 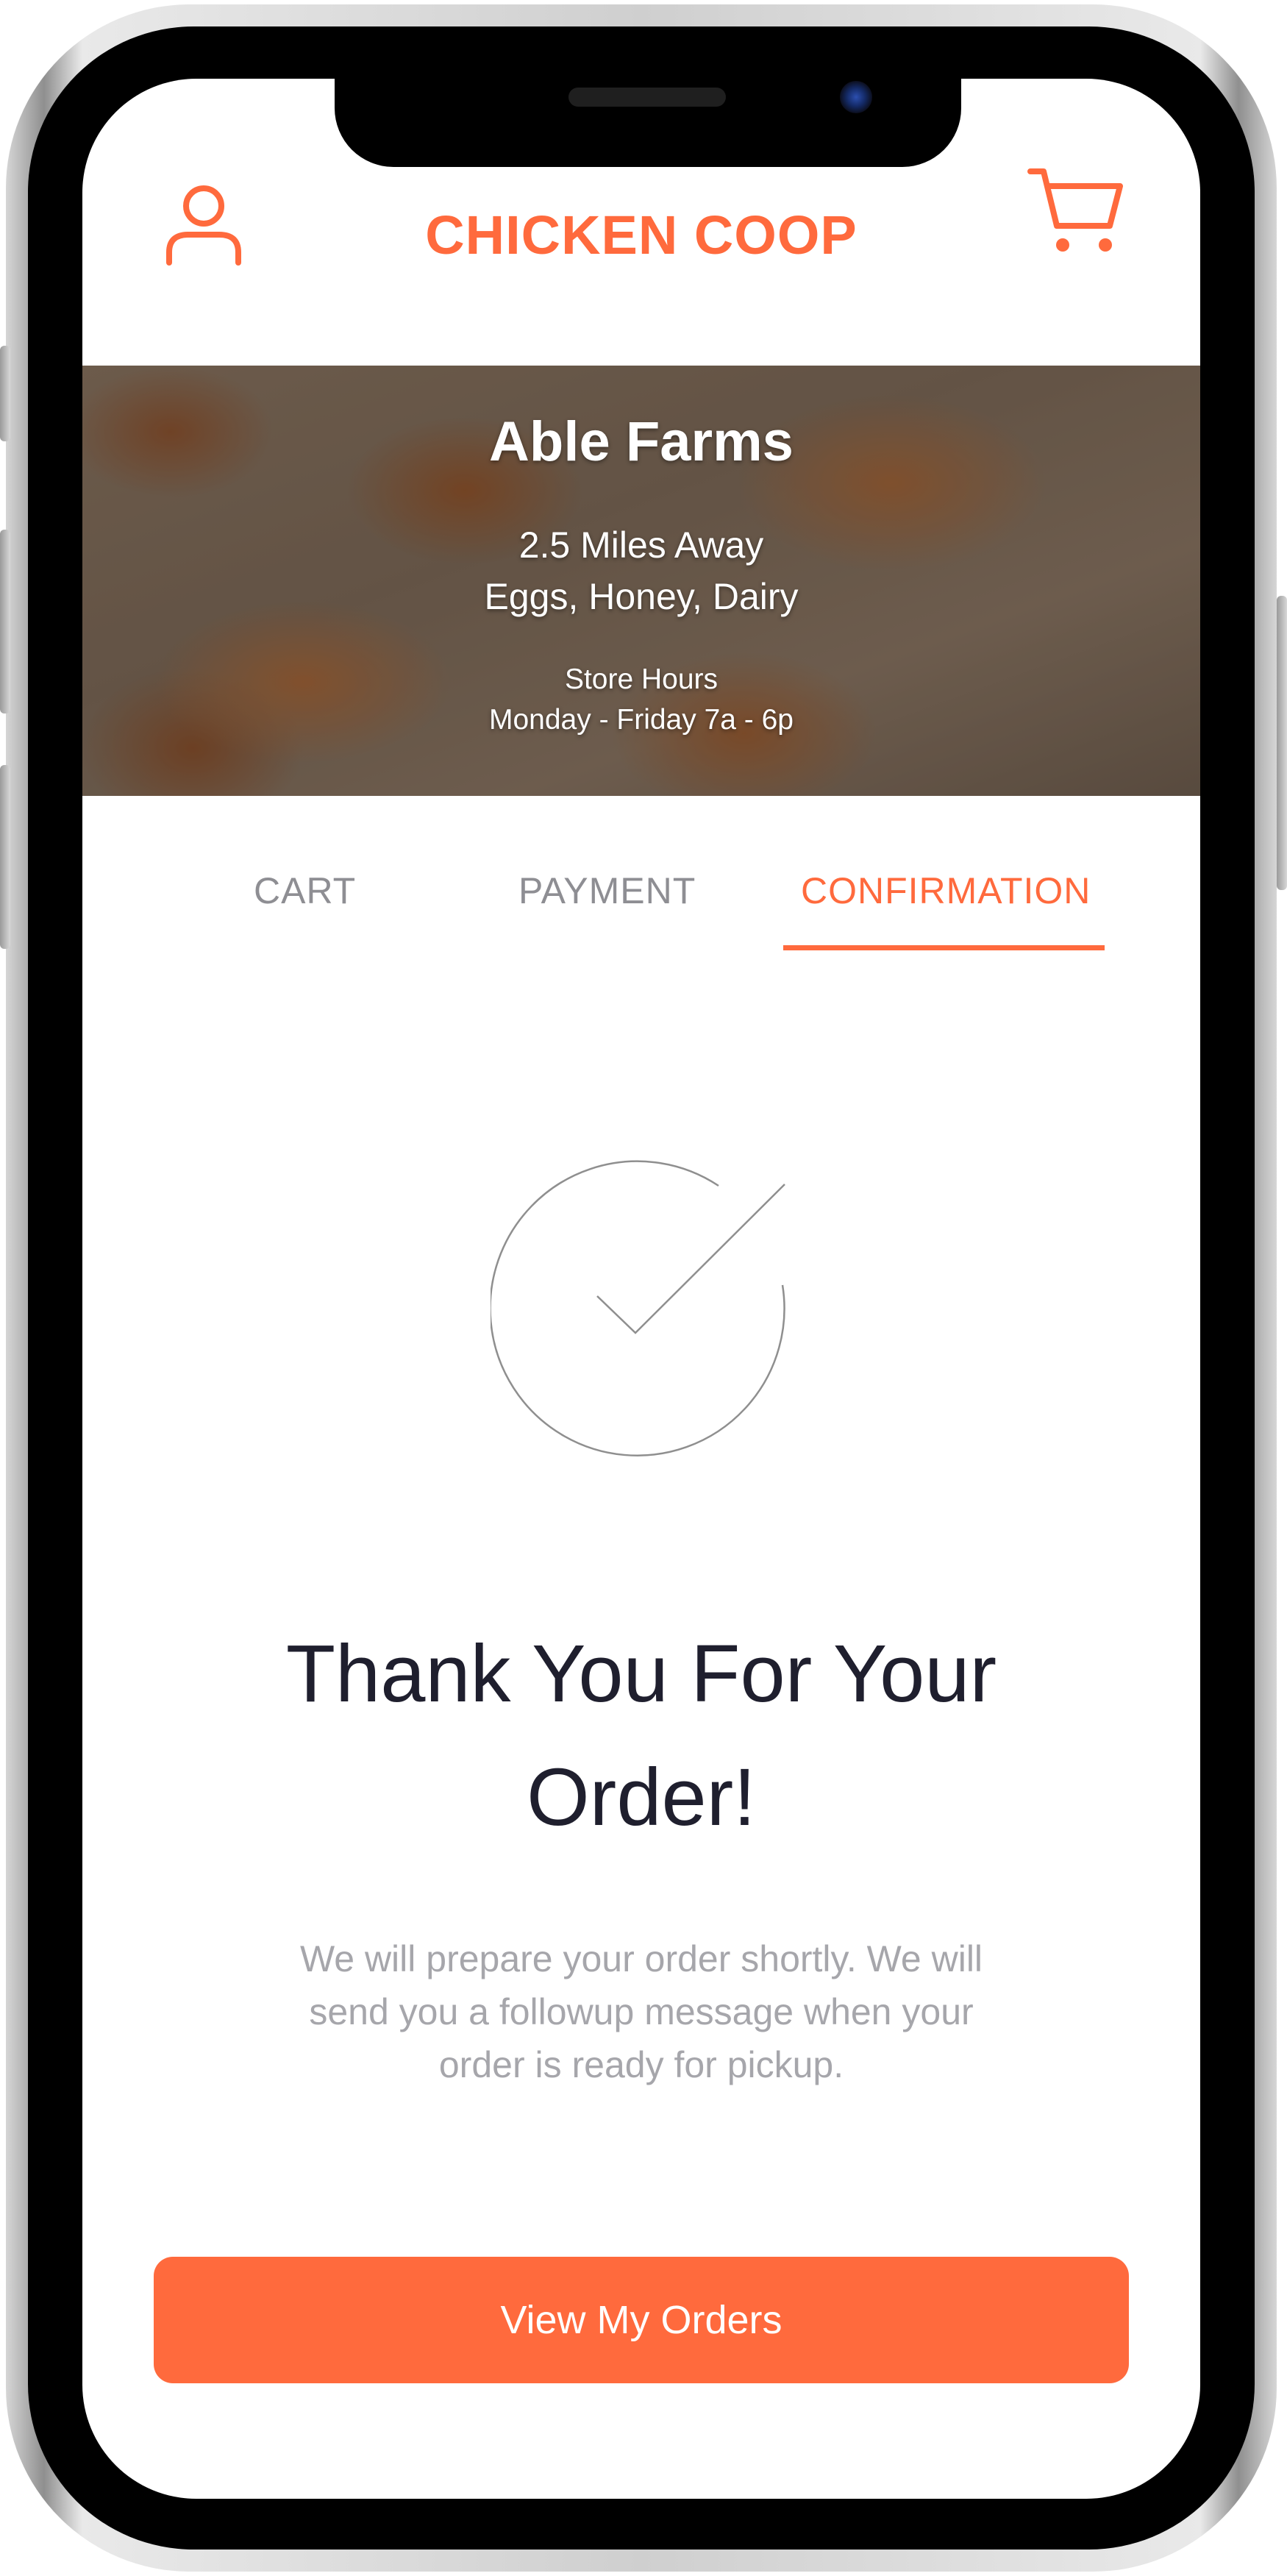 I want to click on cart-icon, so click(x=1075, y=210).